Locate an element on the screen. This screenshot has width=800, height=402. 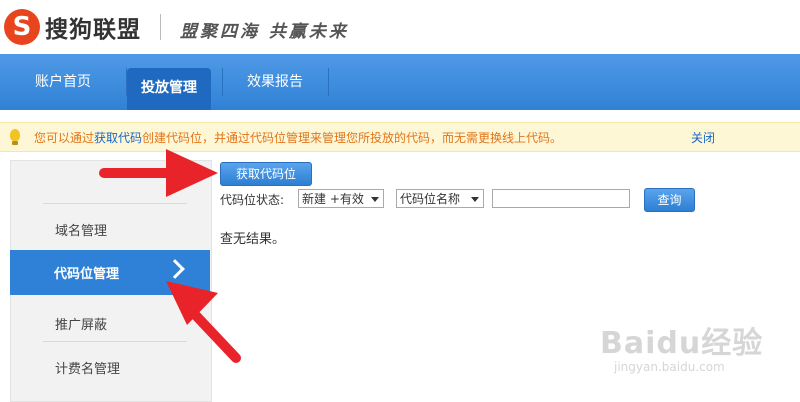
watermark-sub: jingyan.baidu.com is located at coordinates (669, 367).